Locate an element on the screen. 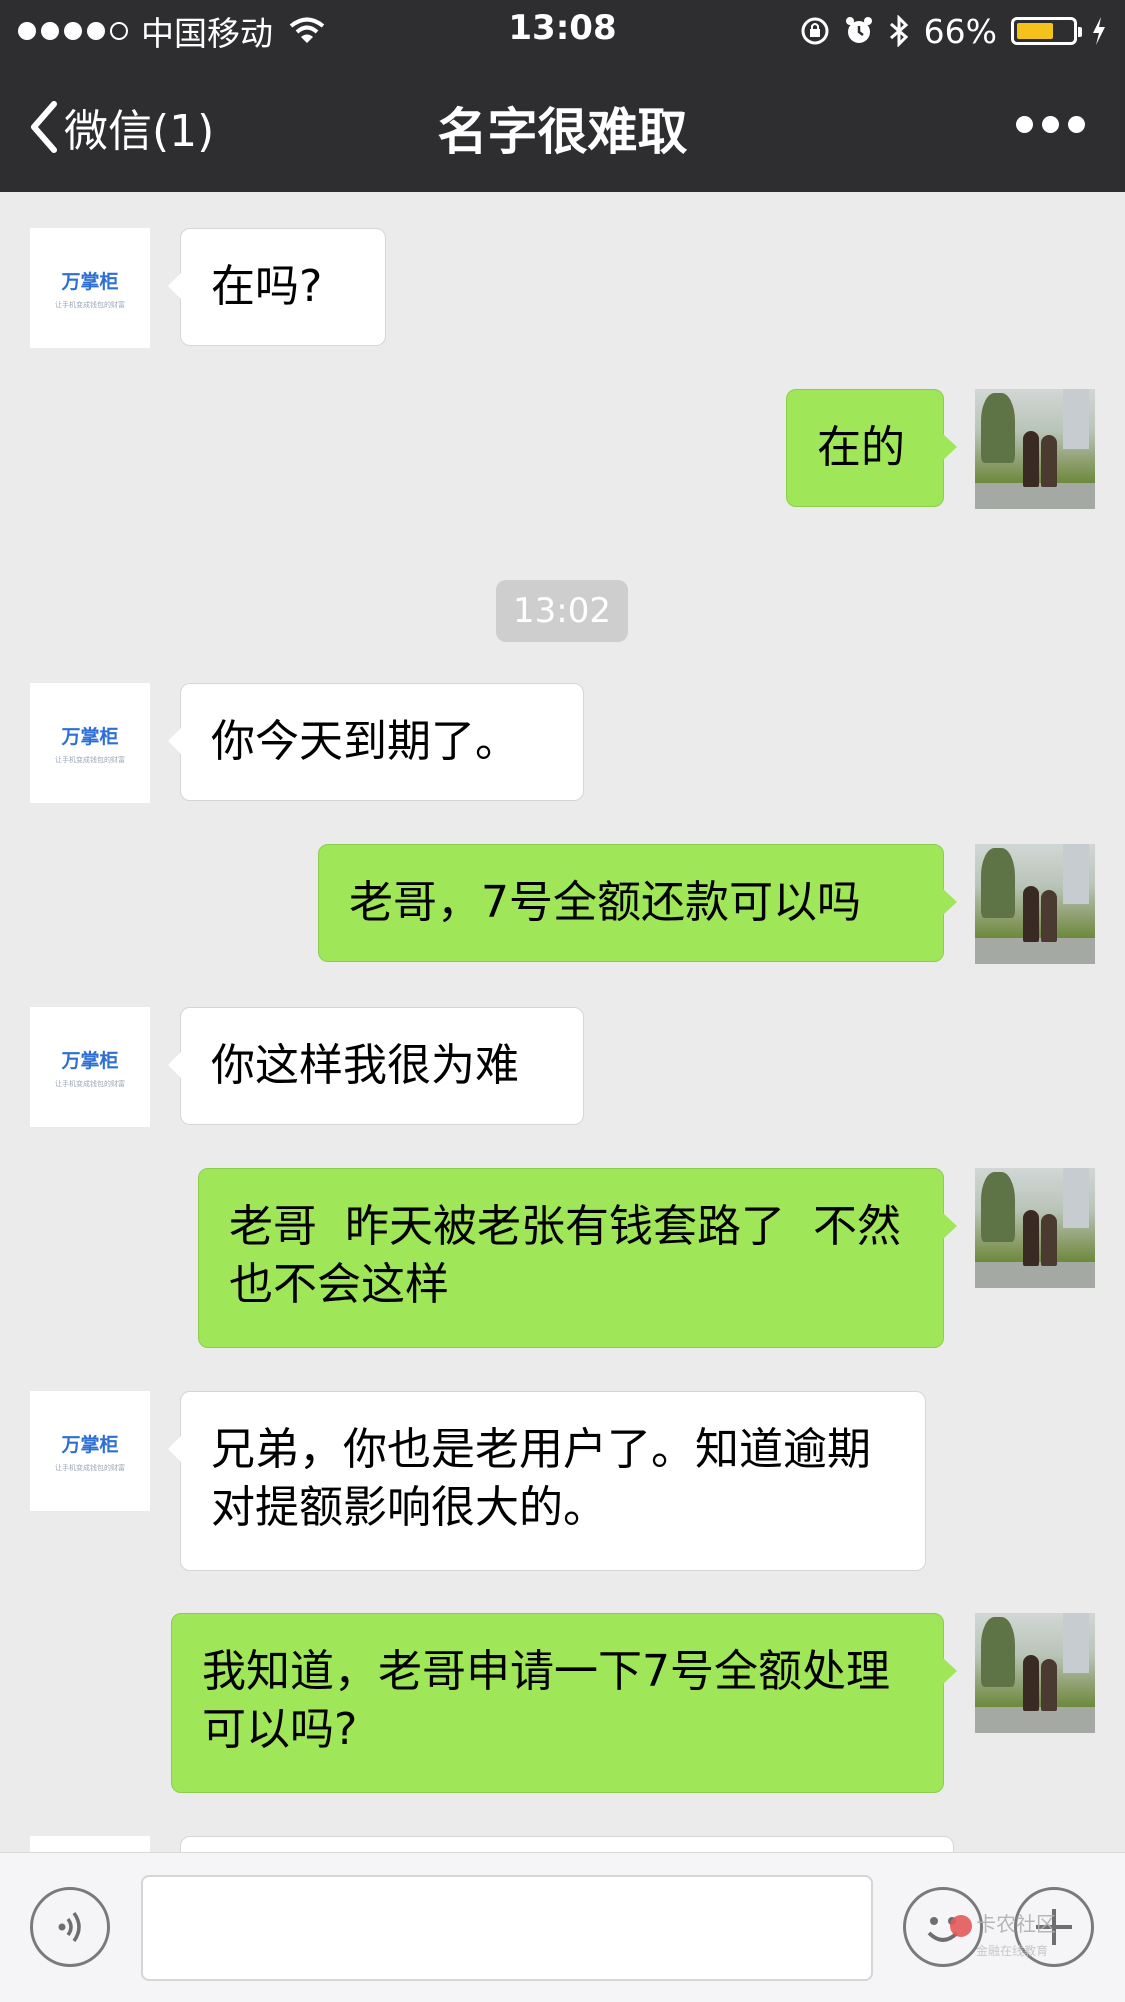  message-text: 兄弟，你也是老用户了。知道逾期对提额影响很大的。 is located at coordinates (541, 1478).